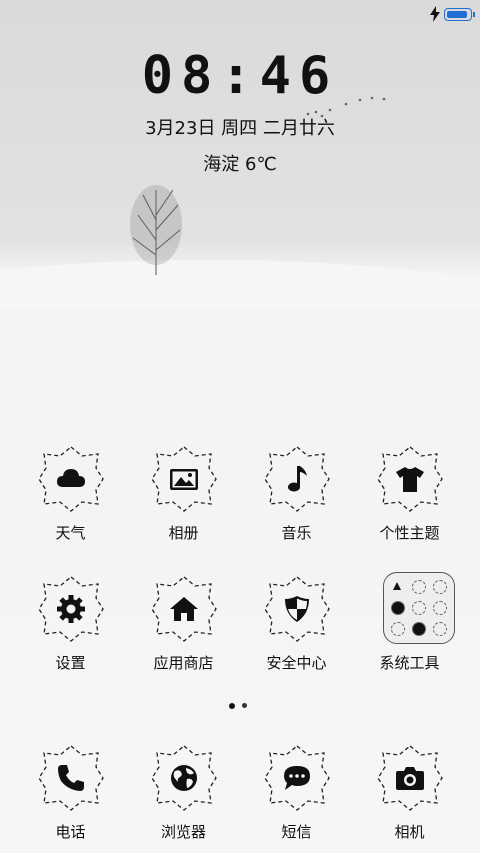 The image size is (480, 855). What do you see at coordinates (183, 663) in the screenshot?
I see `app-label: 应用商店` at bounding box center [183, 663].